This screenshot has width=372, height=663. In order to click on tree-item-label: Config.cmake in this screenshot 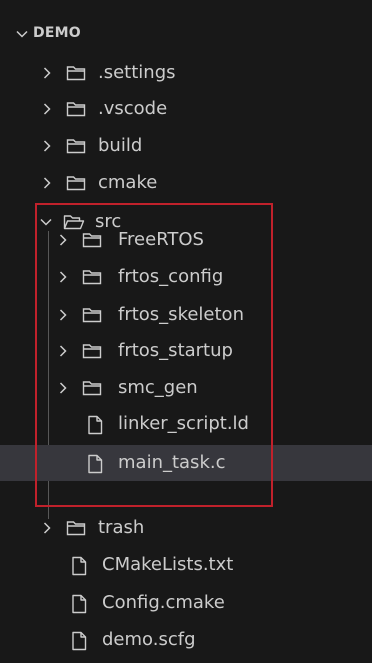, I will do `click(163, 602)`.